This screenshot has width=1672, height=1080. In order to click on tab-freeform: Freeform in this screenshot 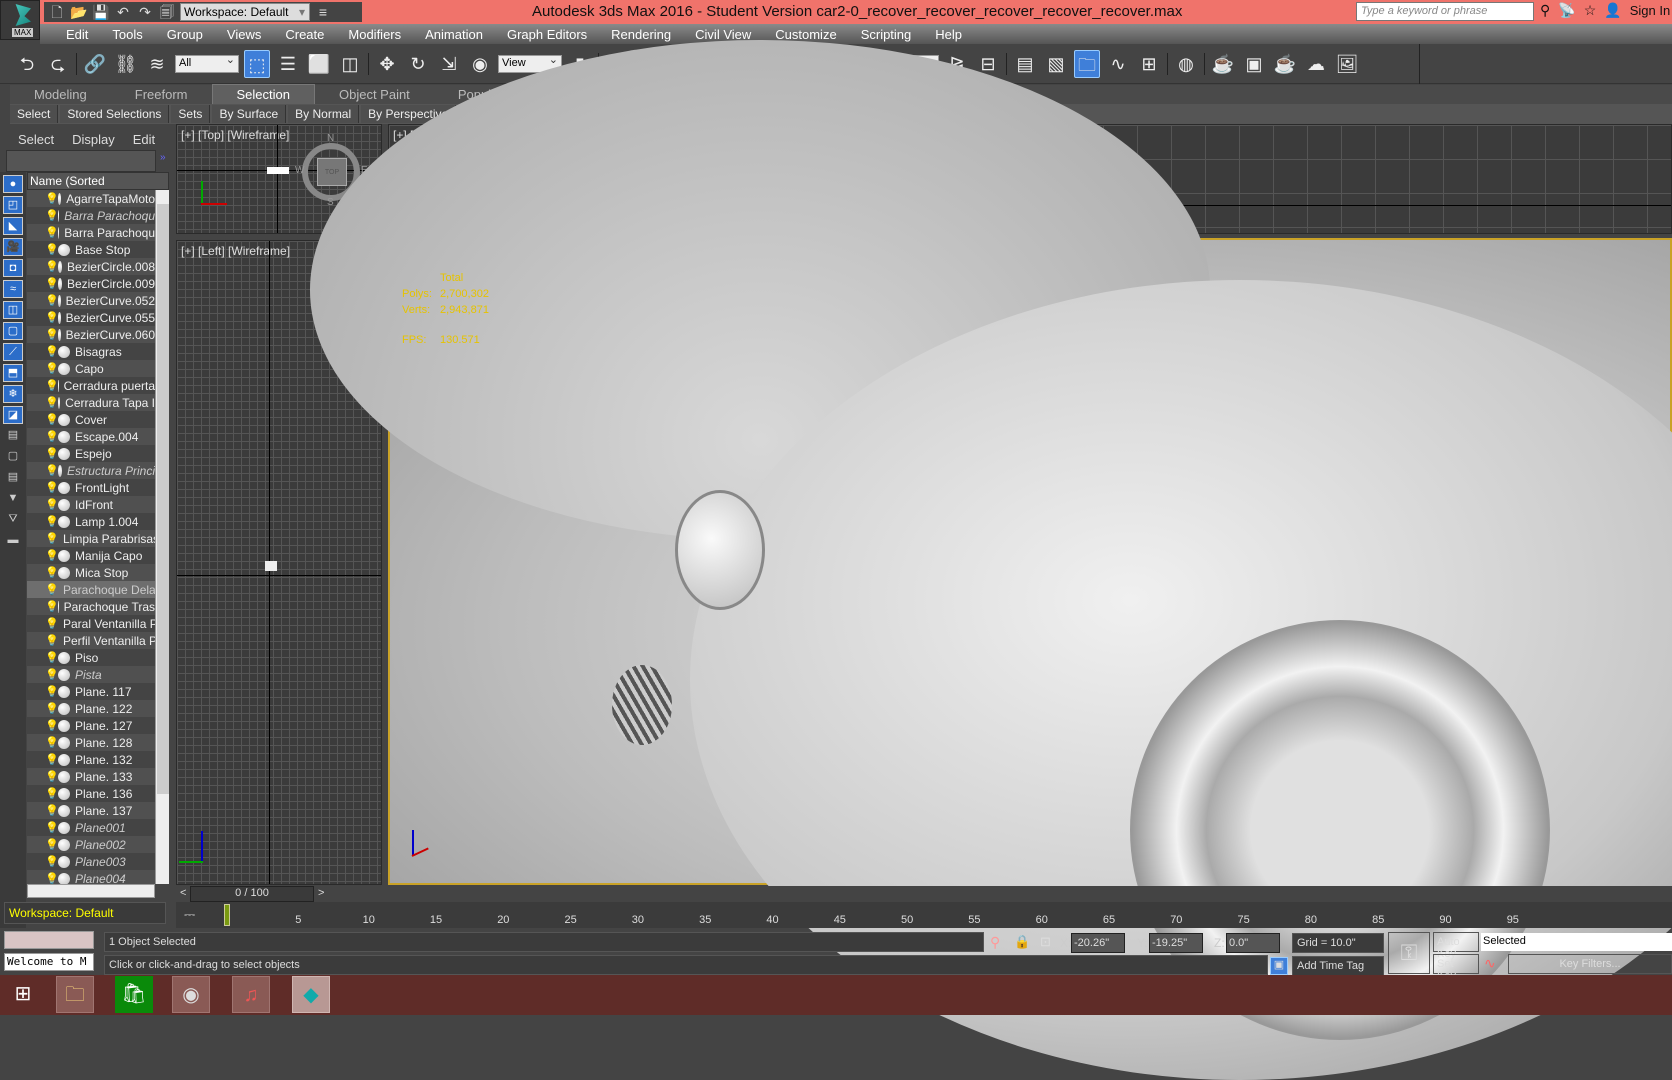, I will do `click(161, 94)`.